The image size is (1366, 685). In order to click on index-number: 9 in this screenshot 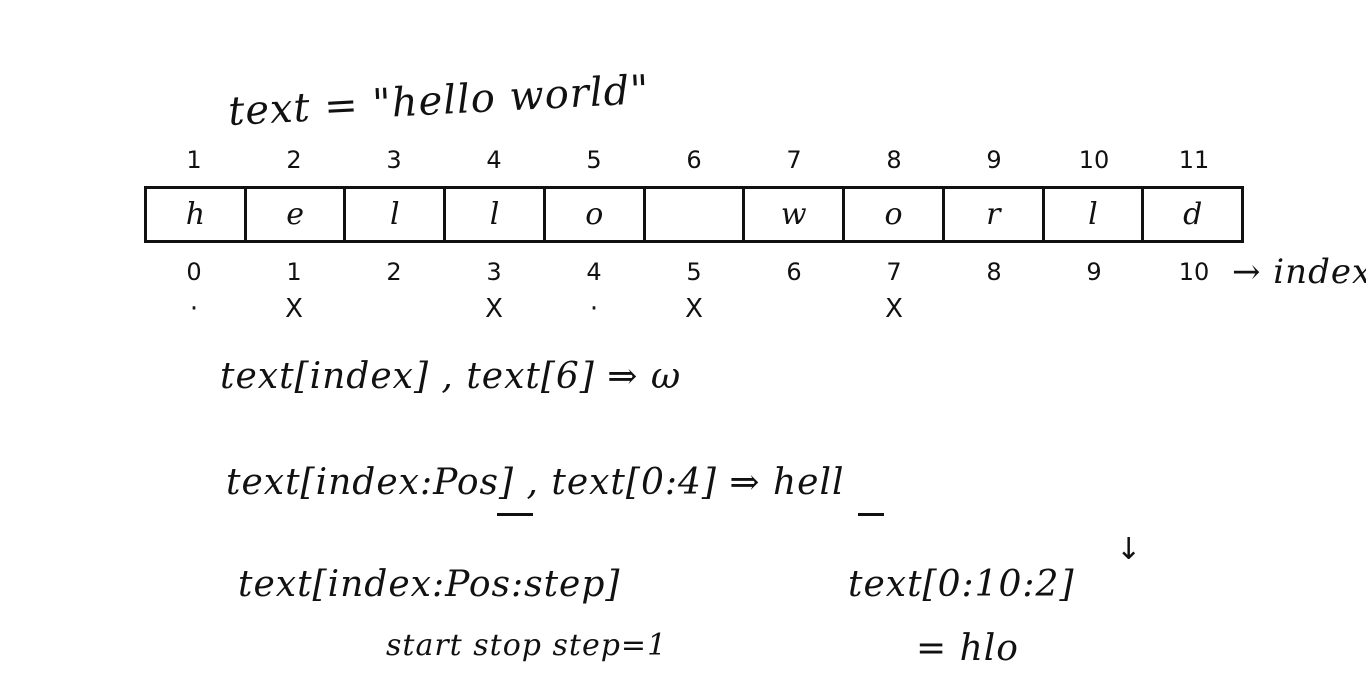, I will do `click(1094, 272)`.